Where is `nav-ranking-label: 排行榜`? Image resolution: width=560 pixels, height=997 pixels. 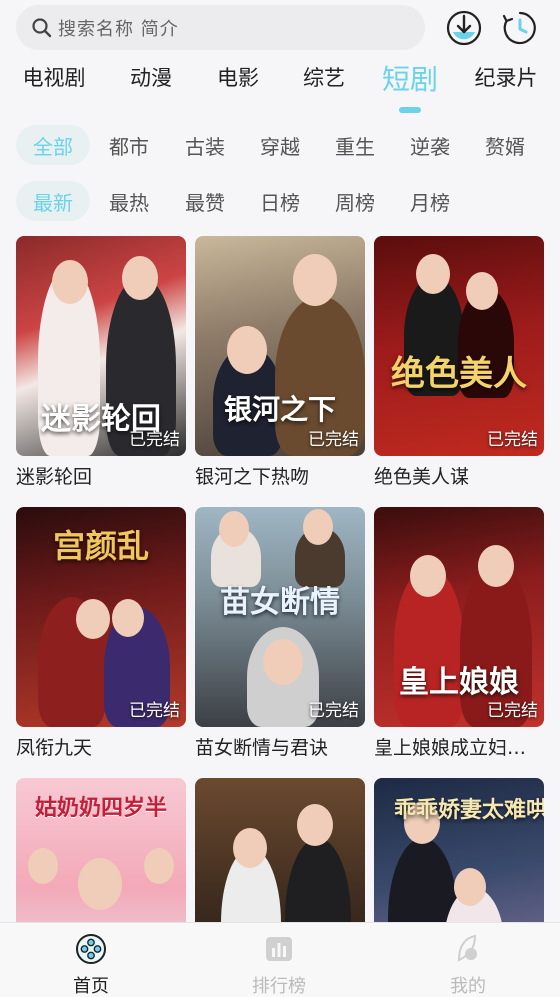 nav-ranking-label: 排行榜 is located at coordinates (279, 986).